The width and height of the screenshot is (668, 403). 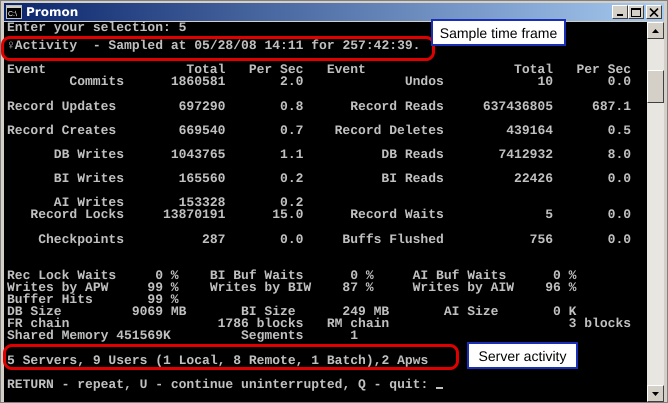 What do you see at coordinates (96, 82) in the screenshot?
I see `table-cell-text: Commits` at bounding box center [96, 82].